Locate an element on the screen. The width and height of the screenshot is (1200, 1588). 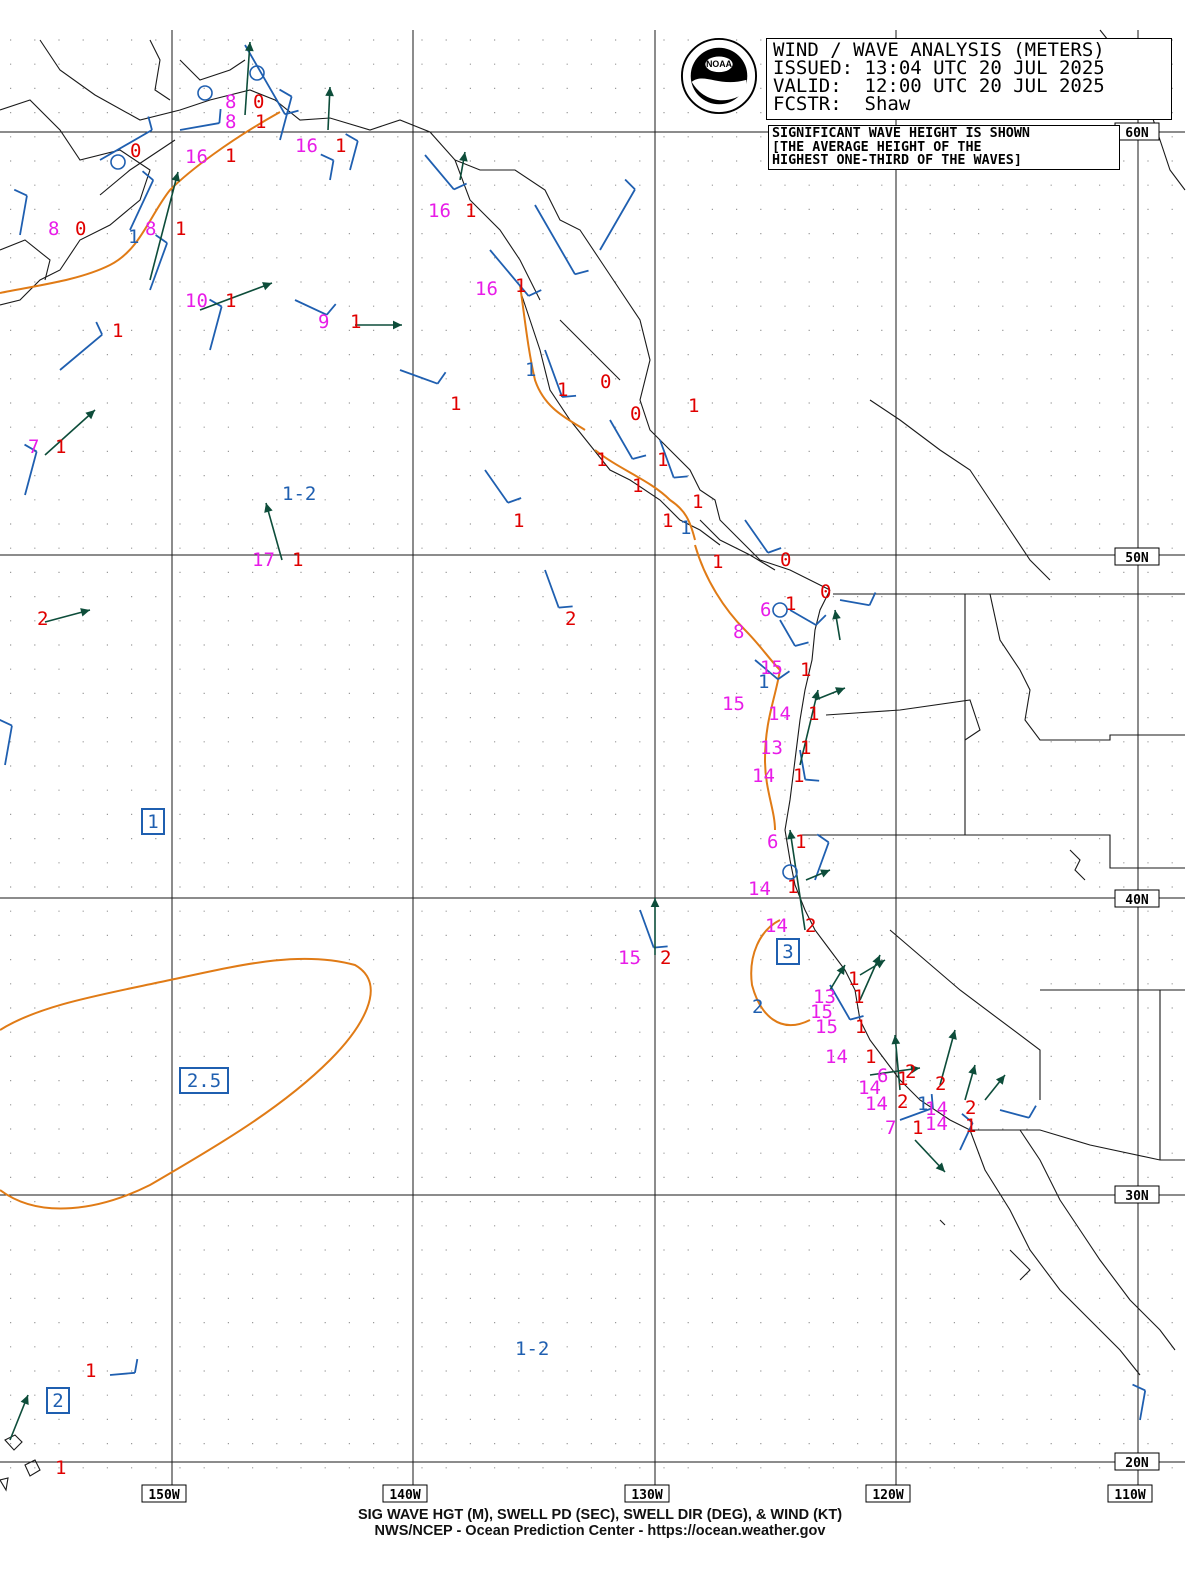
noaa-logo: NOAA is located at coordinates (719, 76).